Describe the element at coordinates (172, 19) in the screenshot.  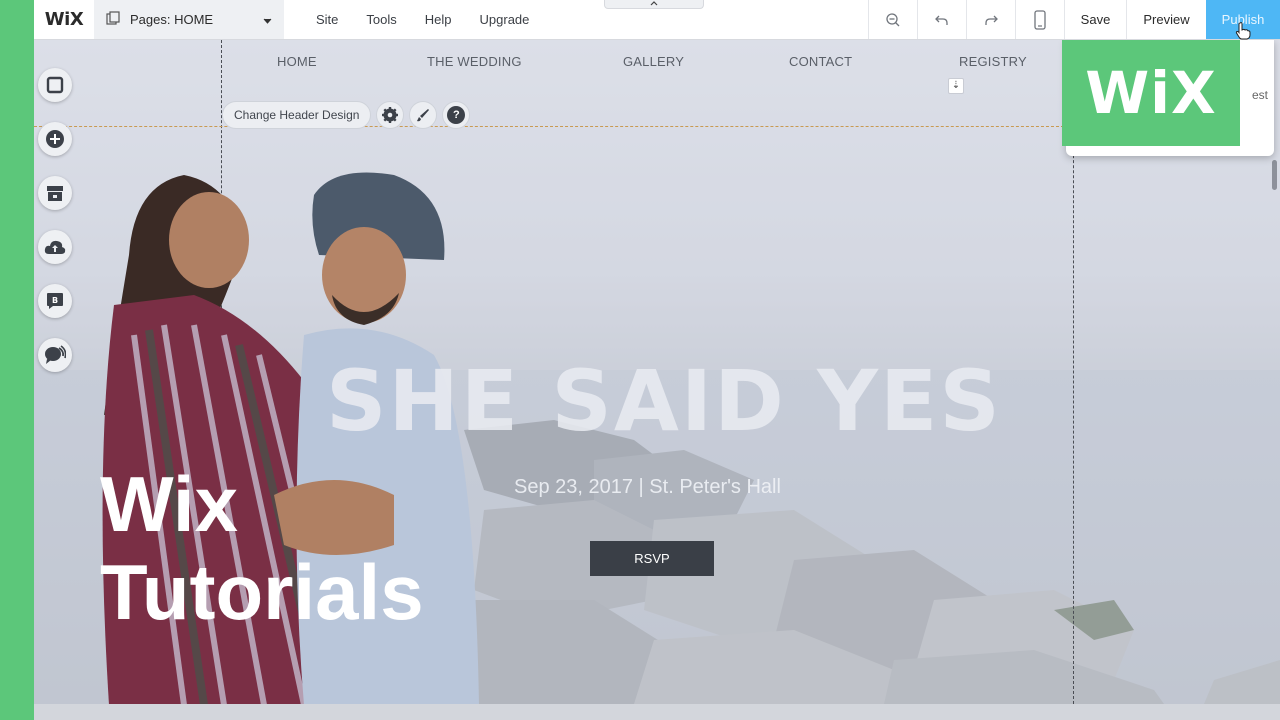
I see `pages-current-label: Pages: HOME` at that location.